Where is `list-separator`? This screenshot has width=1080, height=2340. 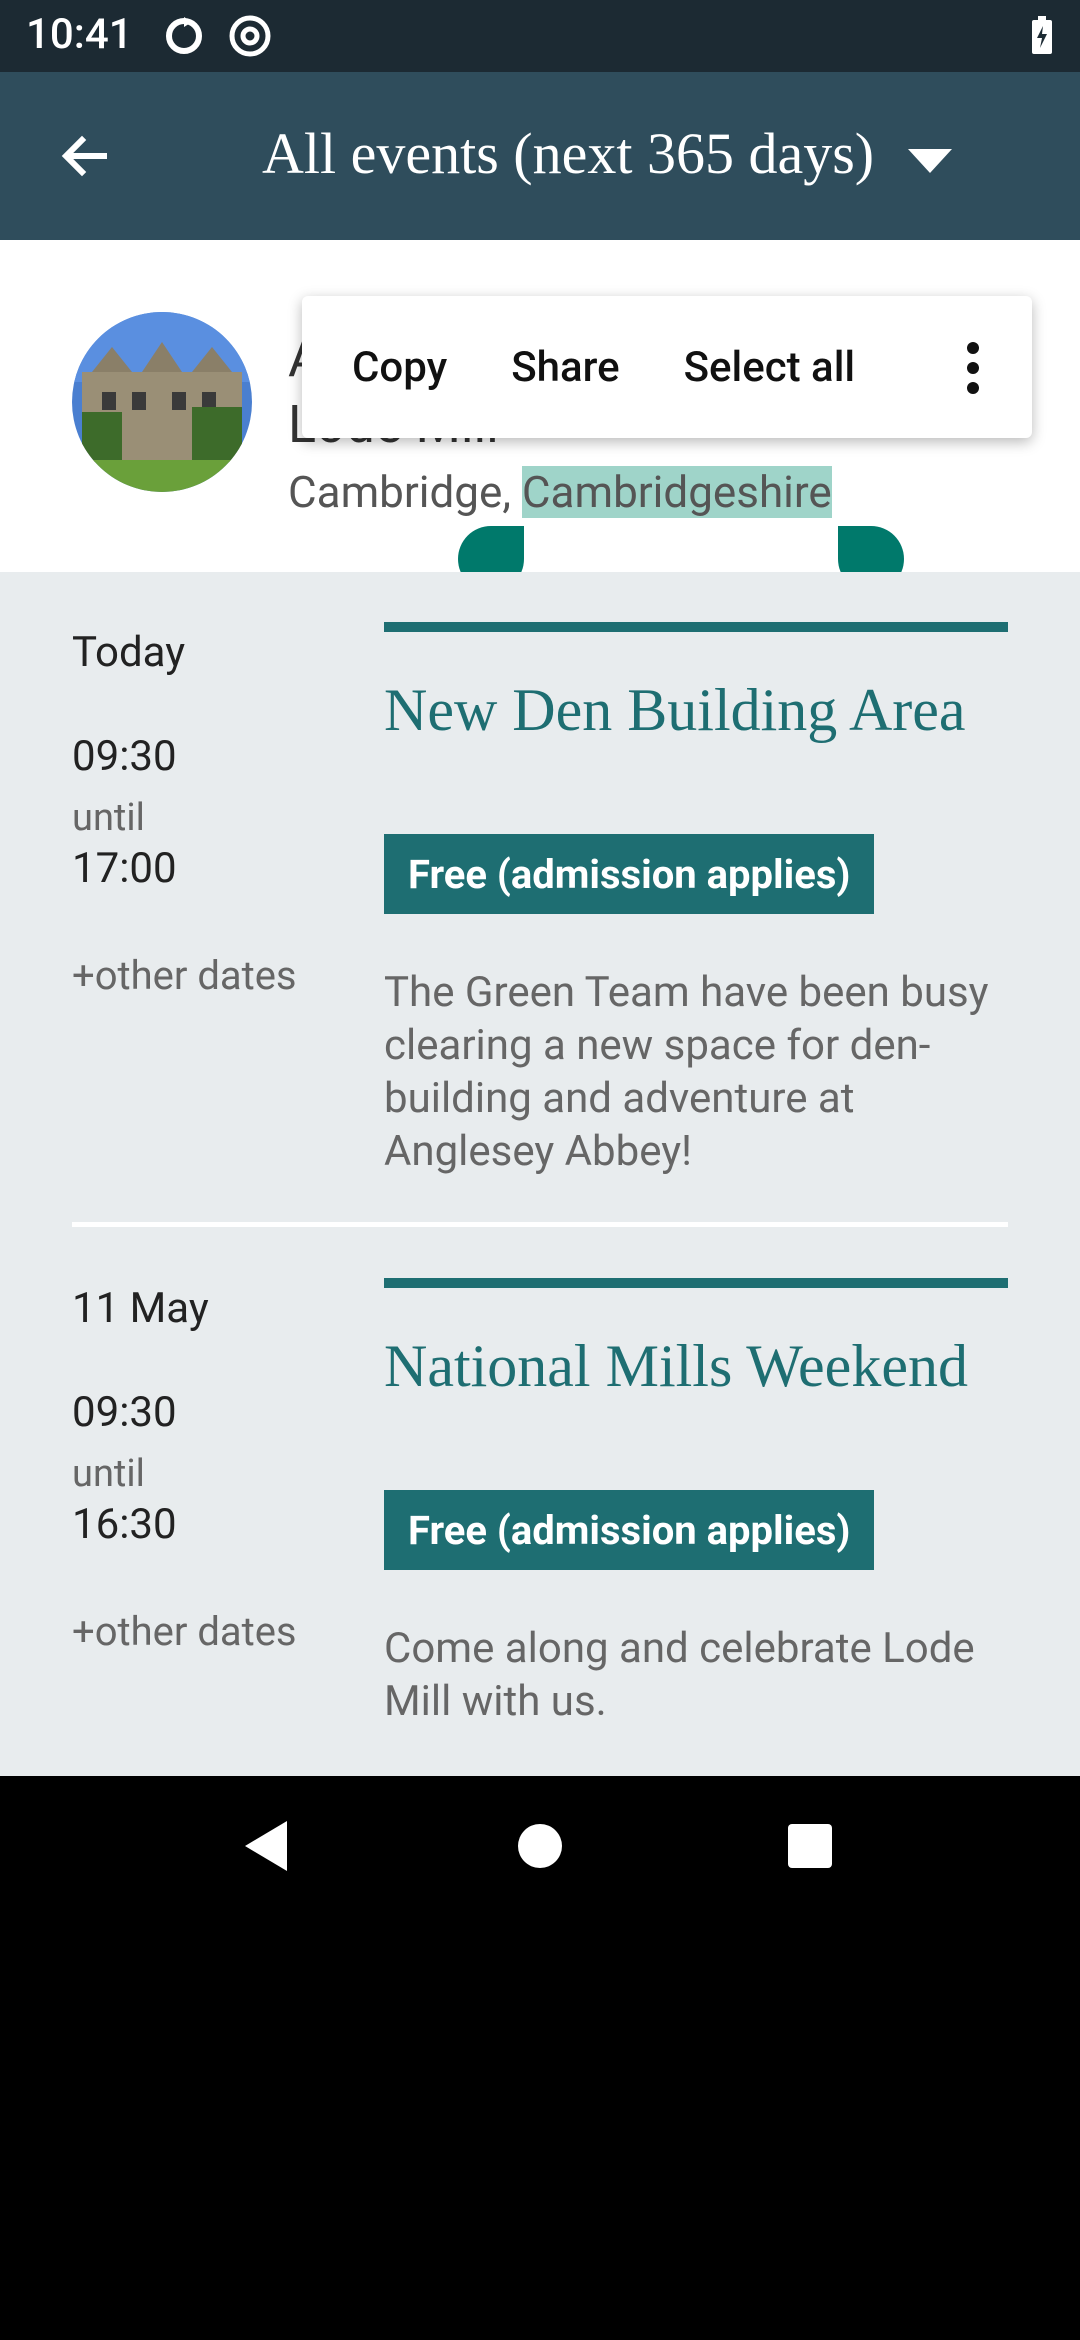 list-separator is located at coordinates (540, 1224).